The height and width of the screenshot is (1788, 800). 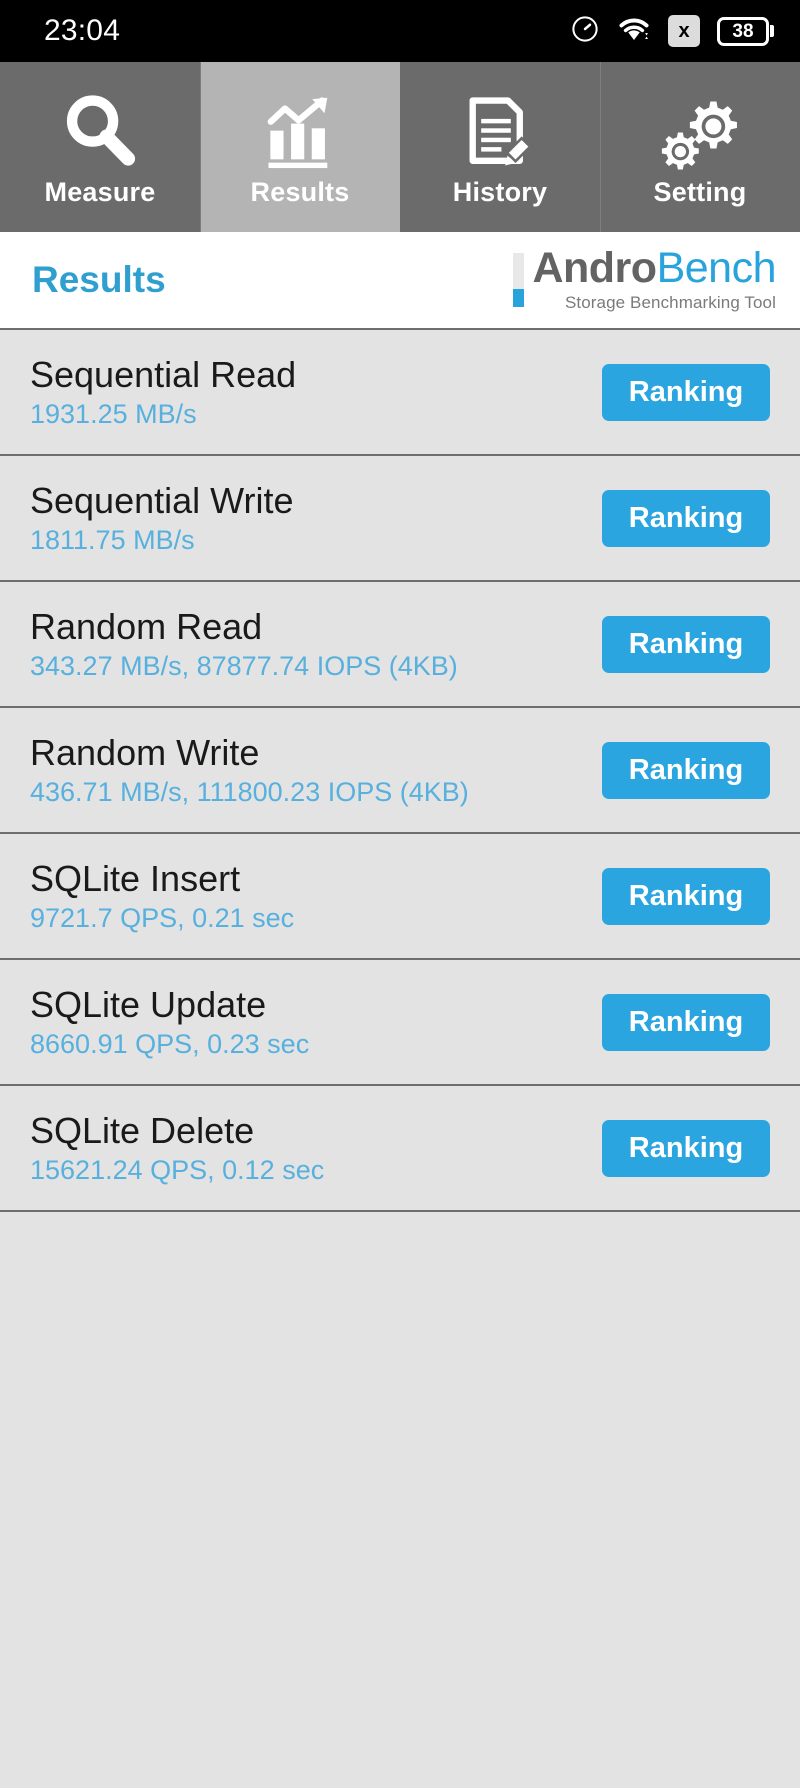 I want to click on row-texts: SQLite Update 8660.91 QPS, 0.23 sec, so click(x=169, y=1022).